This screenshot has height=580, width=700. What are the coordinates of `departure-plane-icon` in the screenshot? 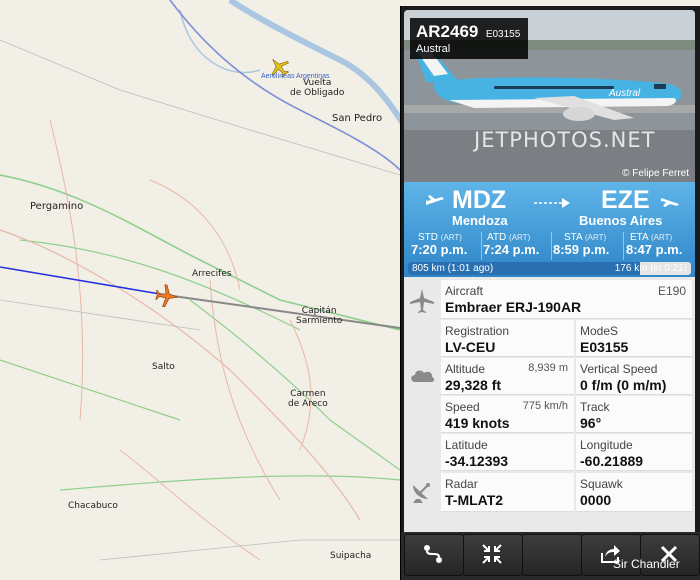 It's located at (435, 200).